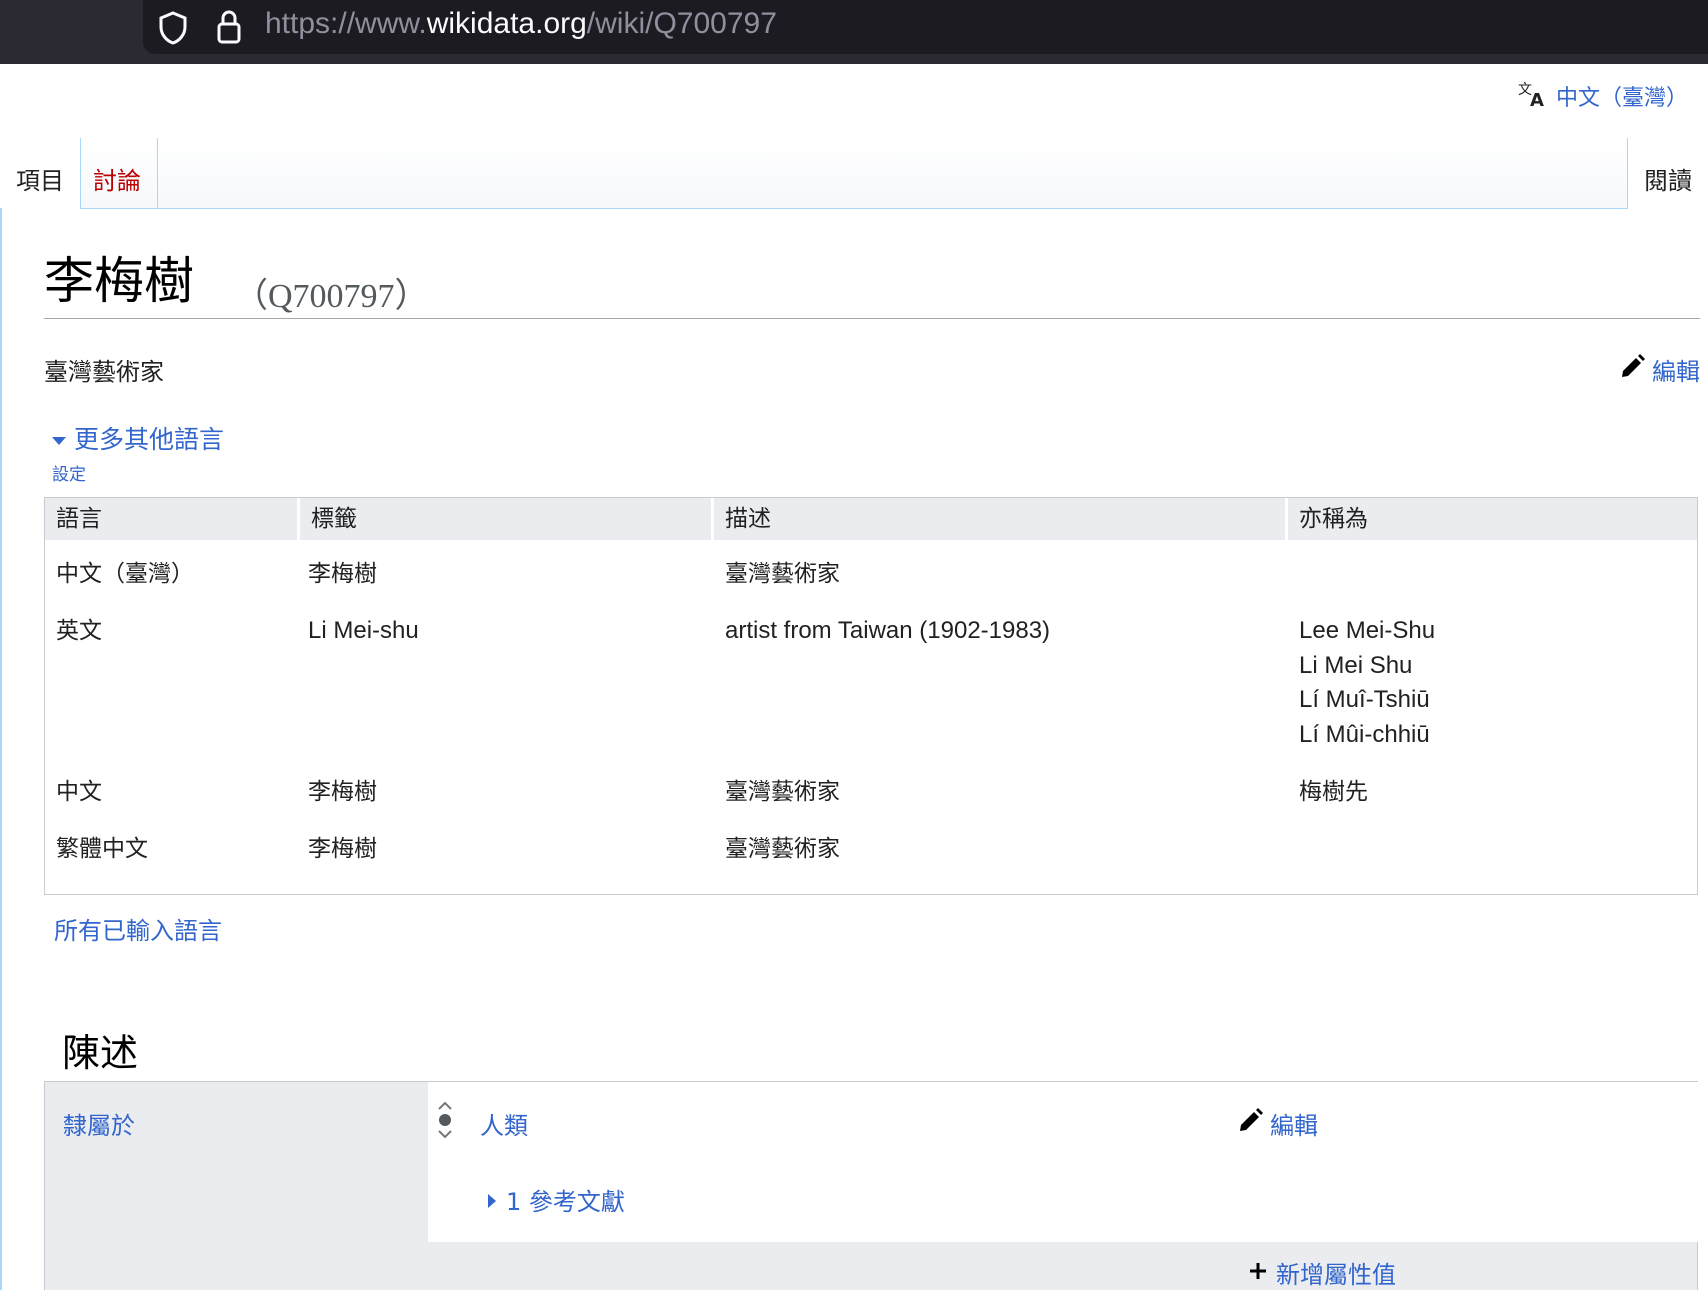 This screenshot has width=1708, height=1290. I want to click on rank-selector-icon, so click(445, 1122).